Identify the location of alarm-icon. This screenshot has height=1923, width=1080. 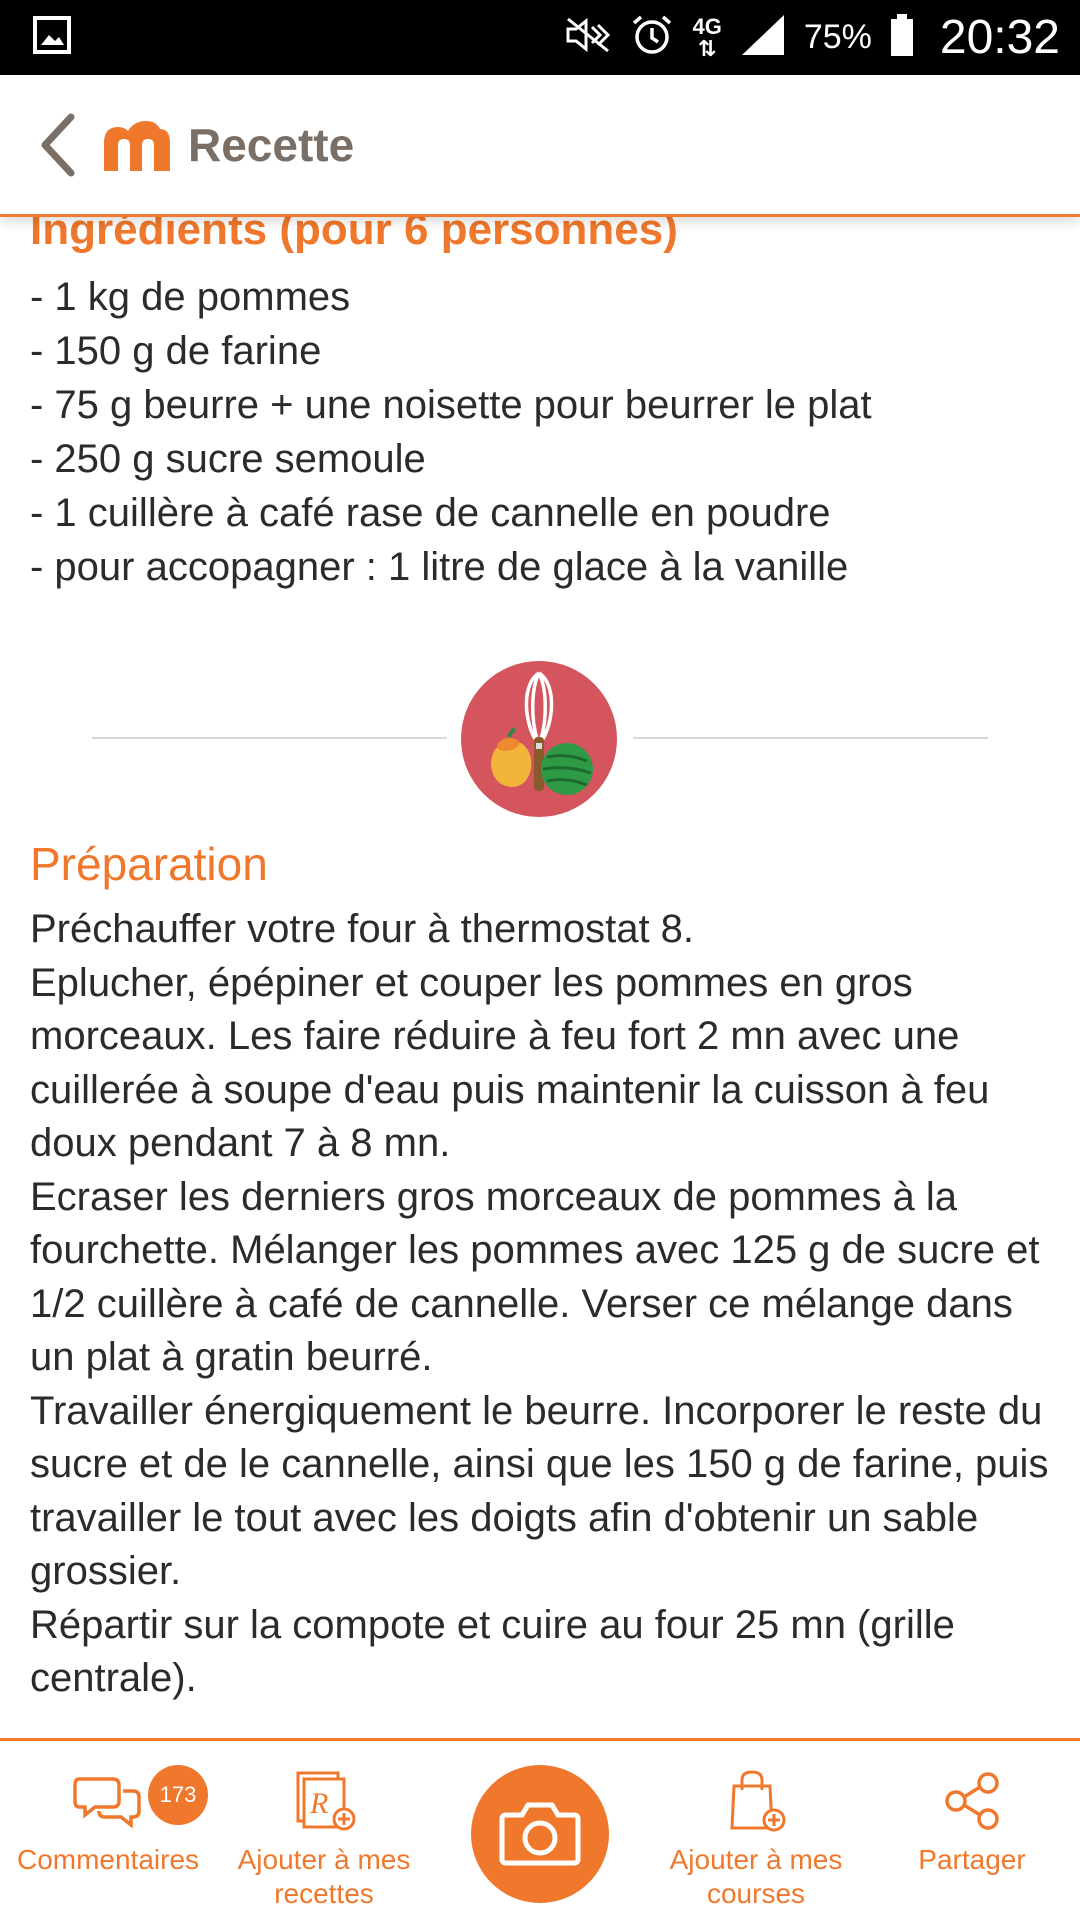
(652, 37).